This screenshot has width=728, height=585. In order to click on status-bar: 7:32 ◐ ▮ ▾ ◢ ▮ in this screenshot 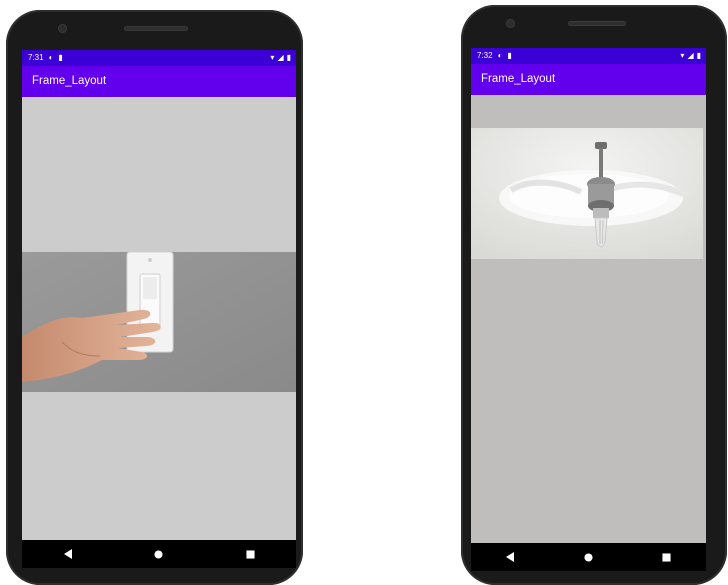, I will do `click(588, 56)`.